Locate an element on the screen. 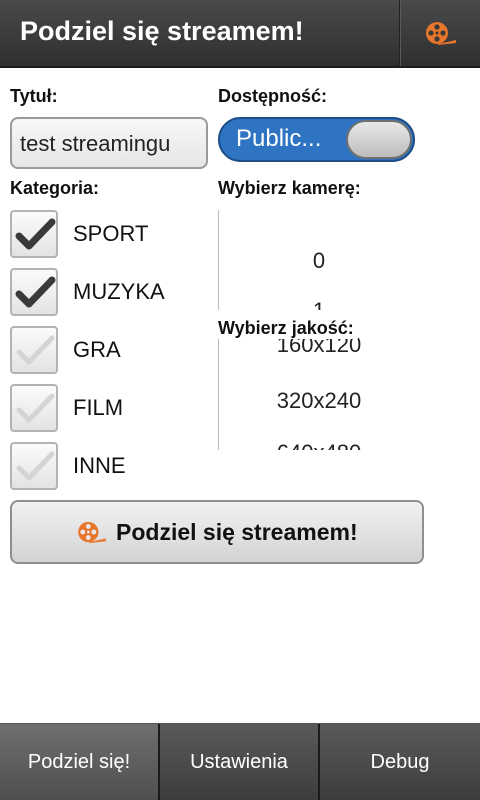 This screenshot has width=480, height=800. camera-picker: 0 1 is located at coordinates (318, 260).